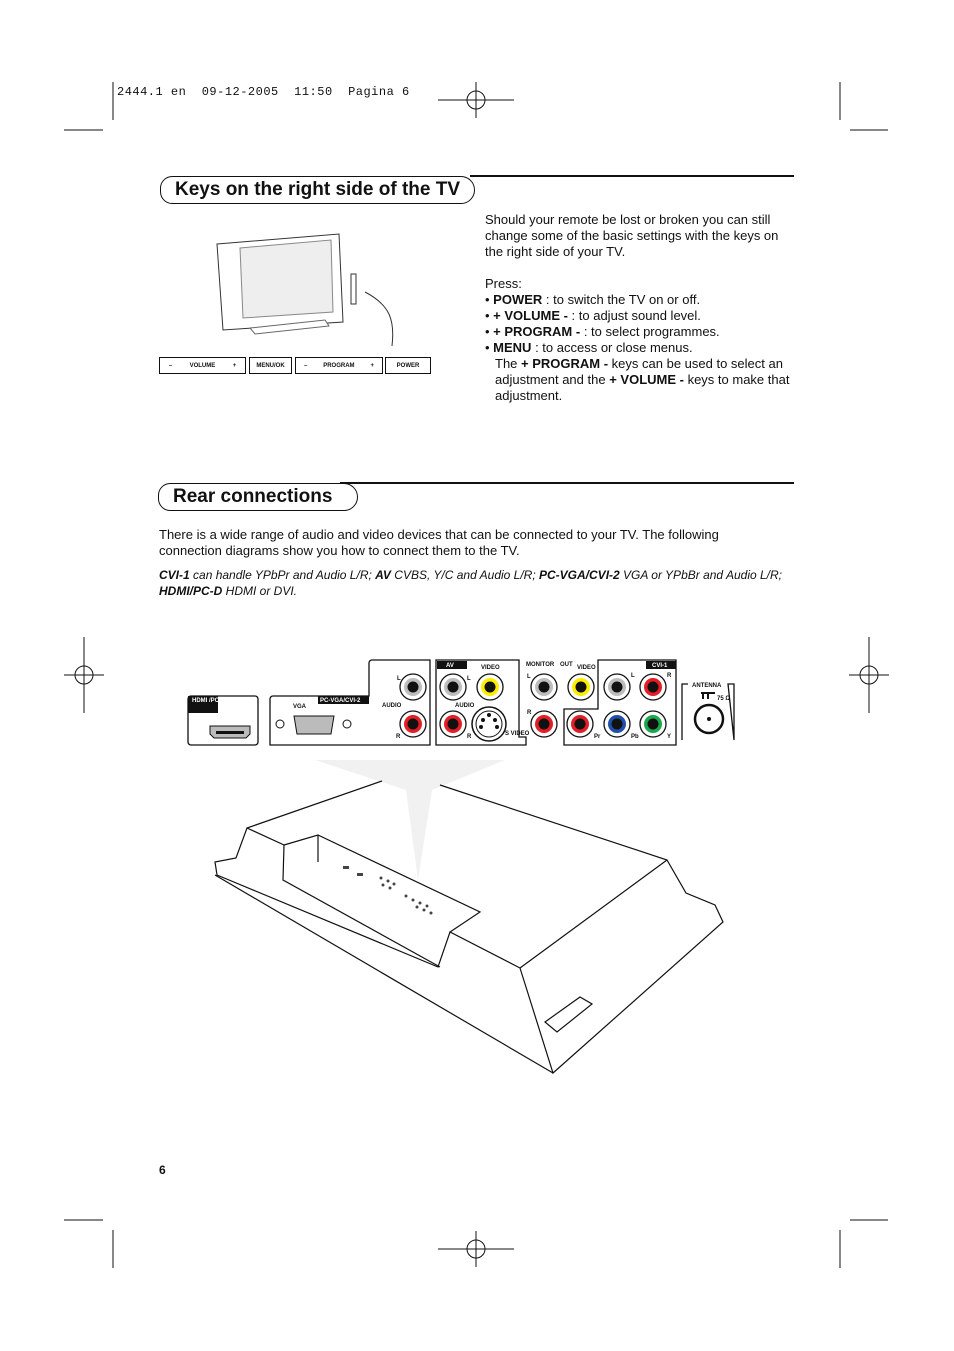 The height and width of the screenshot is (1351, 954). Describe the element at coordinates (314, 725) in the screenshot. I see `vga-port` at that location.